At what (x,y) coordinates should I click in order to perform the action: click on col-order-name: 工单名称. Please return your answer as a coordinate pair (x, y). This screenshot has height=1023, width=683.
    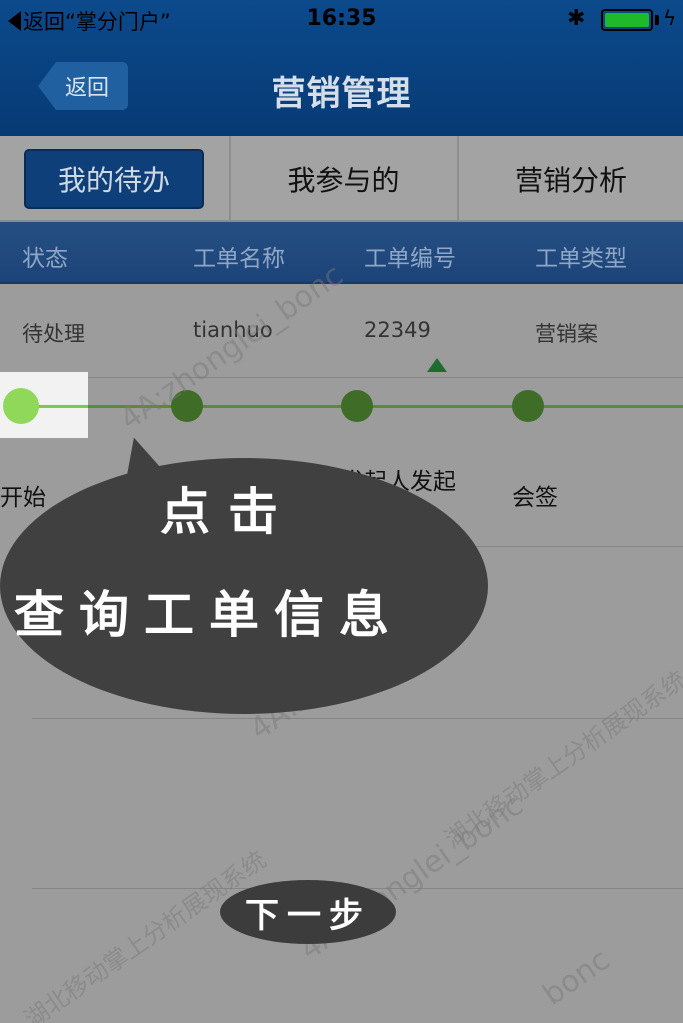
    Looking at the image, I should click on (239, 259).